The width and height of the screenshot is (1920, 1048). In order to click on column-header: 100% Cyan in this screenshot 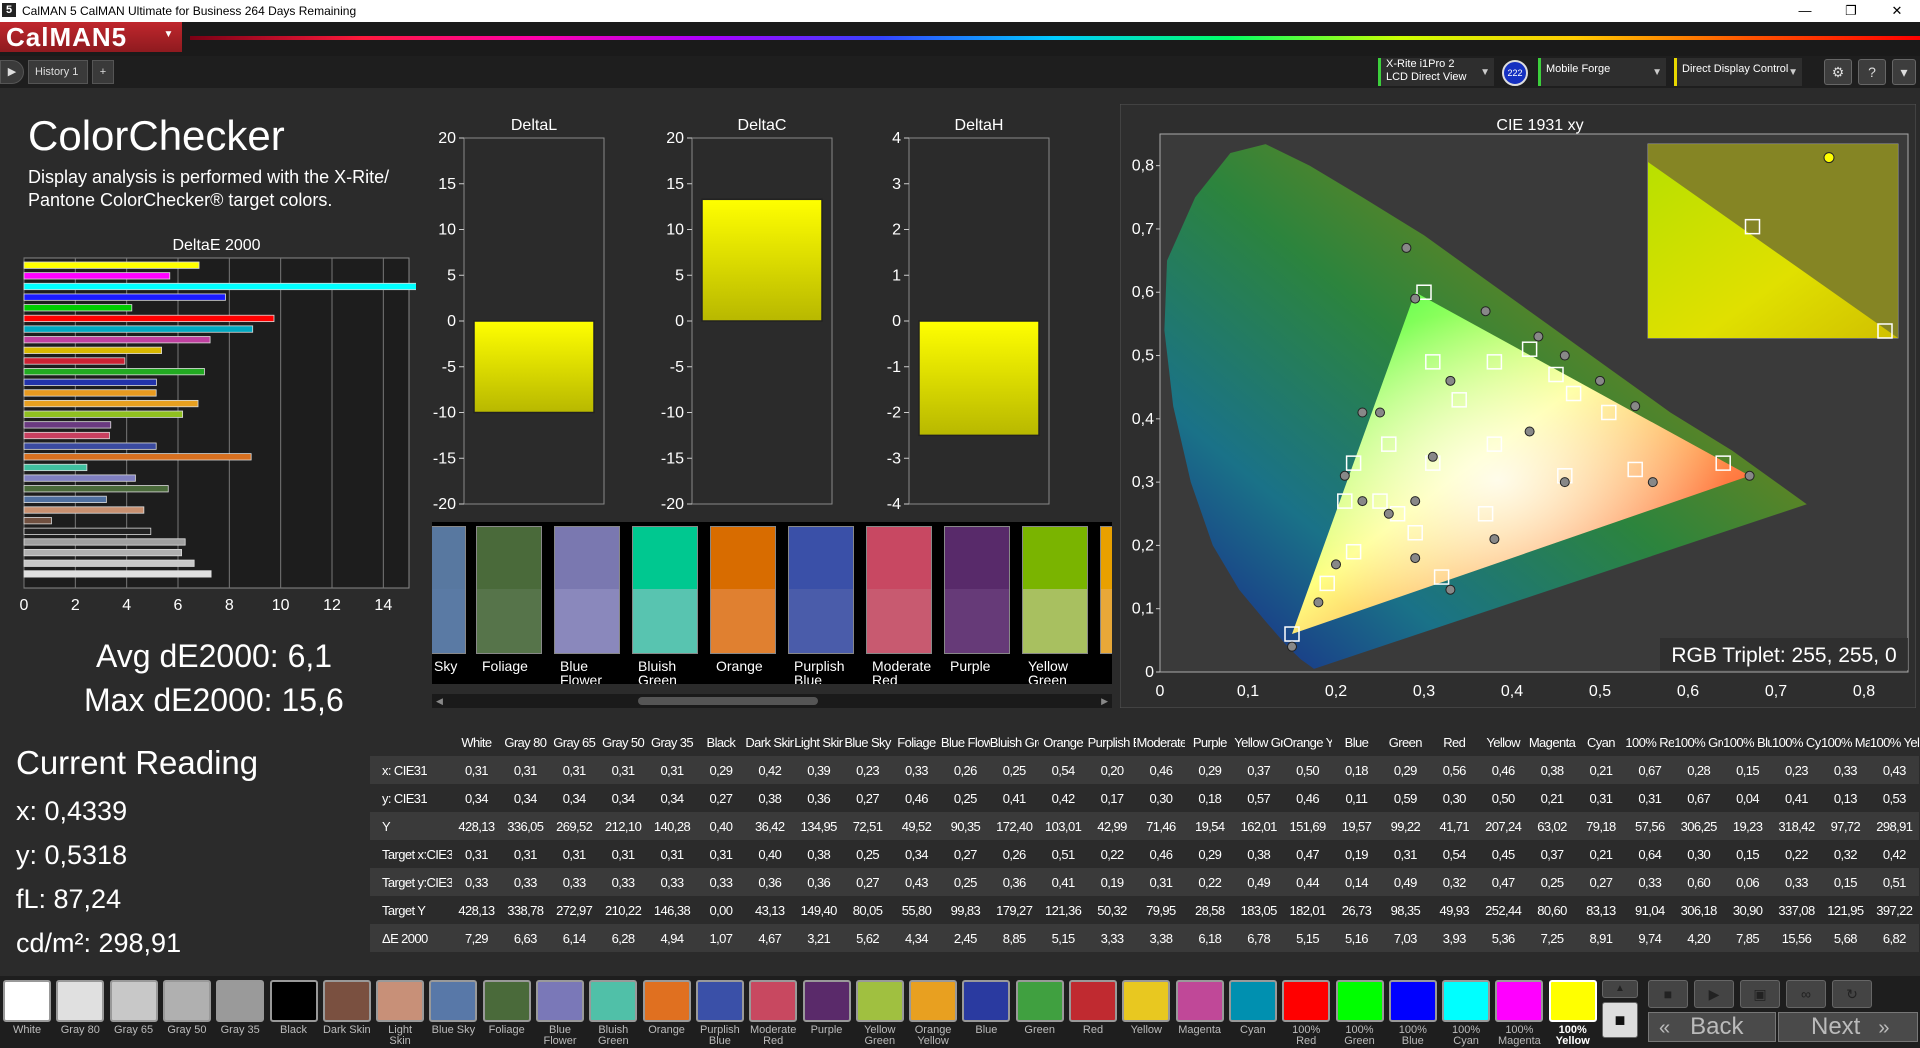, I will do `click(1796, 742)`.